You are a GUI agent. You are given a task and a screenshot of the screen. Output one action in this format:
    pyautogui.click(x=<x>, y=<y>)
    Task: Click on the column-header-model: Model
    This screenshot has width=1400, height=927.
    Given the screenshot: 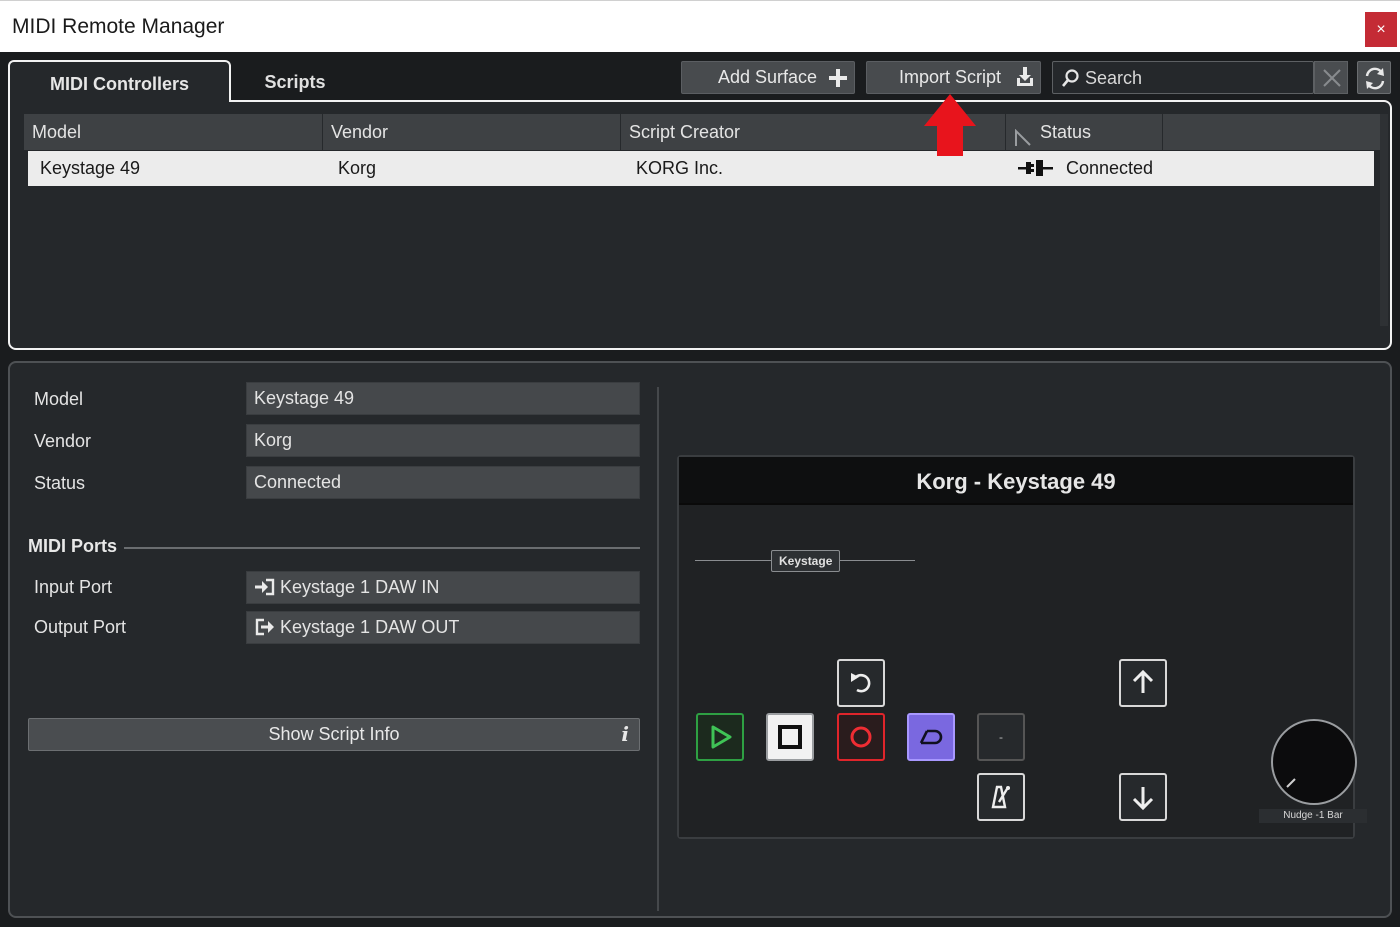 What is the action you would take?
    pyautogui.click(x=173, y=132)
    